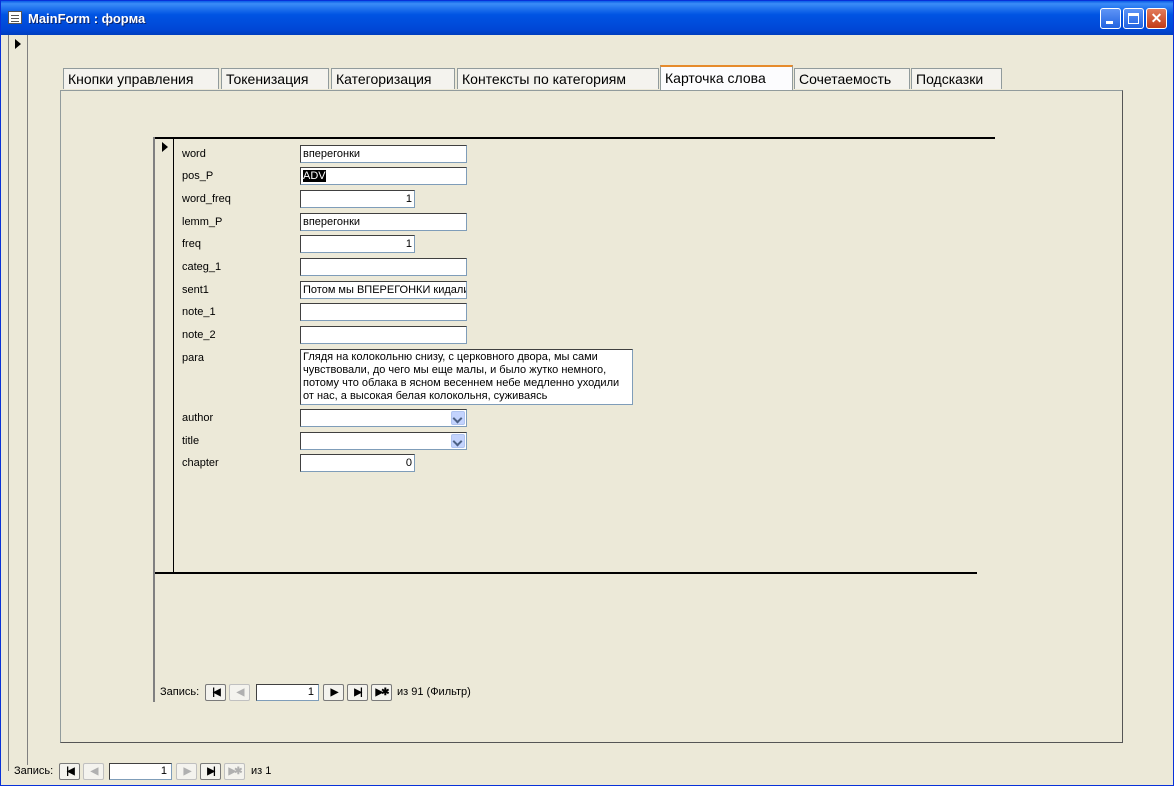  I want to click on chapter-field: 0, so click(357, 463).